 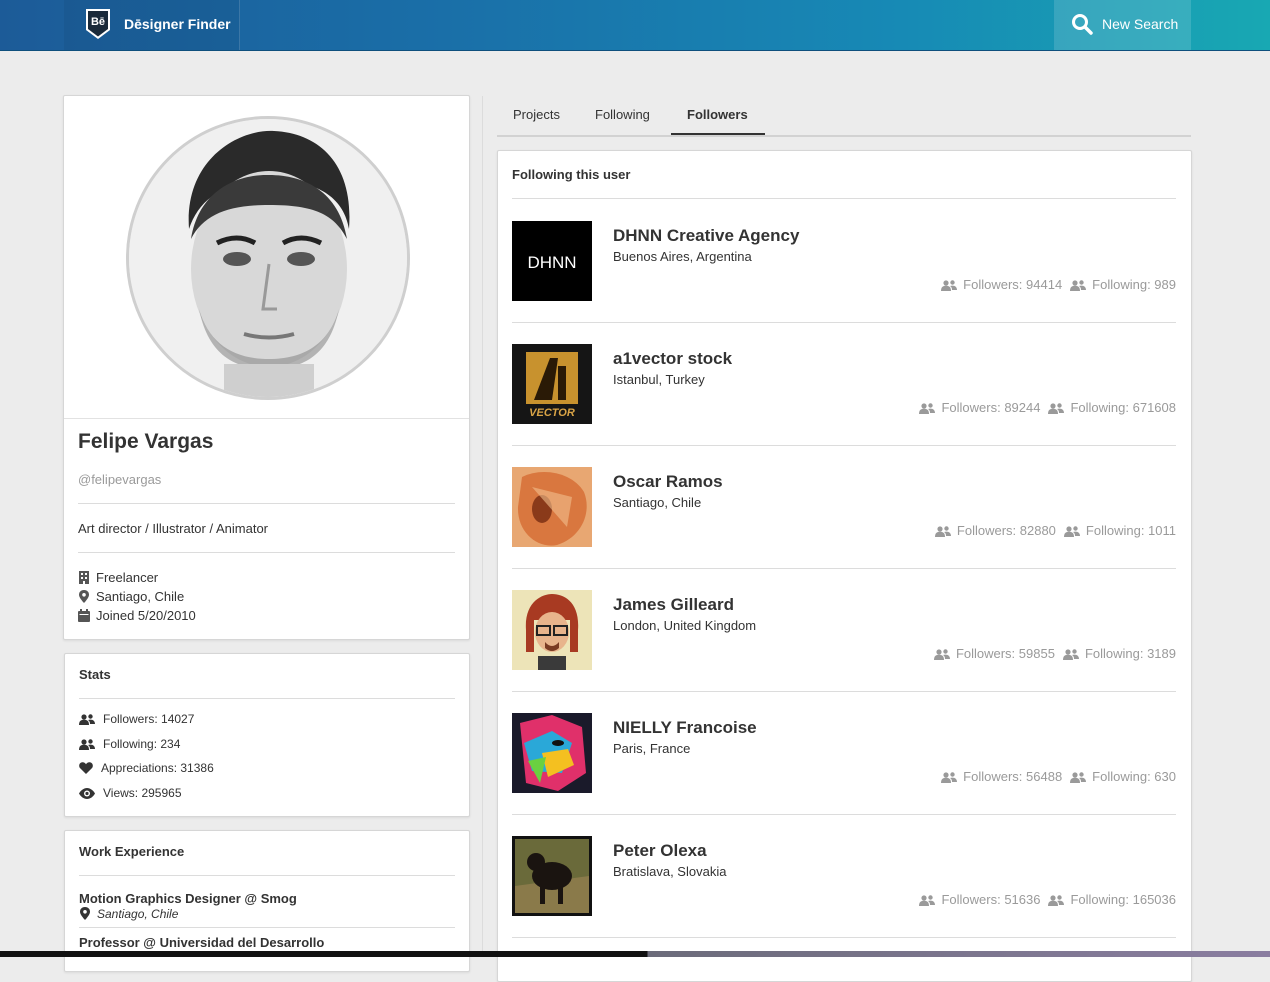 I want to click on active-tab-indicator, so click(x=718, y=134).